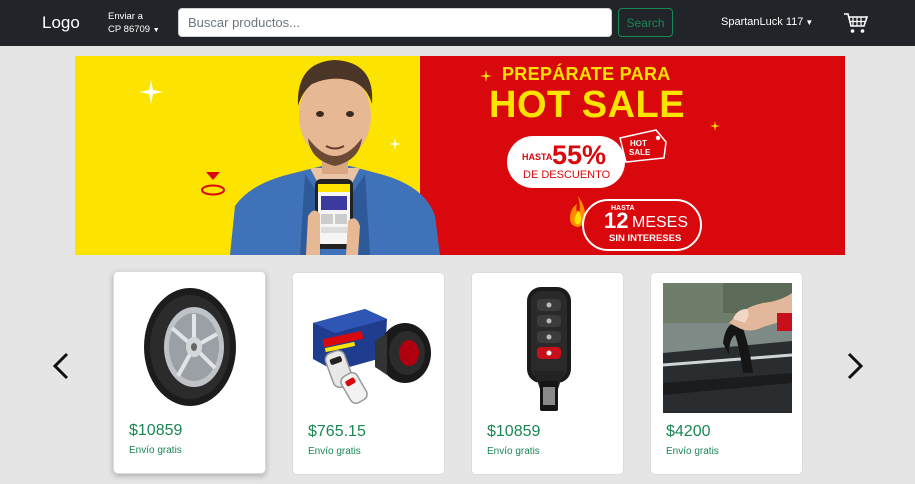 The image size is (915, 484). I want to click on banner-headline-small: PREPÁRATE PARA, so click(586, 74).